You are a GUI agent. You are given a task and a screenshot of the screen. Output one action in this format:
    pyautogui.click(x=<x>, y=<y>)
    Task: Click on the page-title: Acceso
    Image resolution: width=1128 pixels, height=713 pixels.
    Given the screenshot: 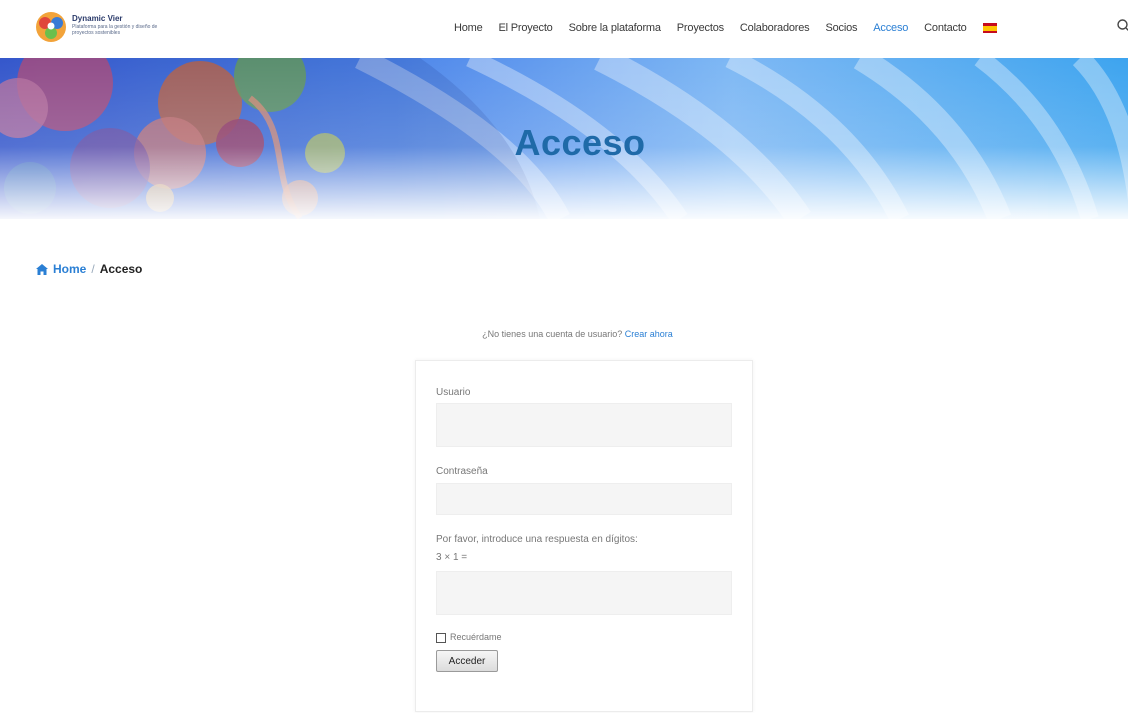 What is the action you would take?
    pyautogui.click(x=580, y=142)
    